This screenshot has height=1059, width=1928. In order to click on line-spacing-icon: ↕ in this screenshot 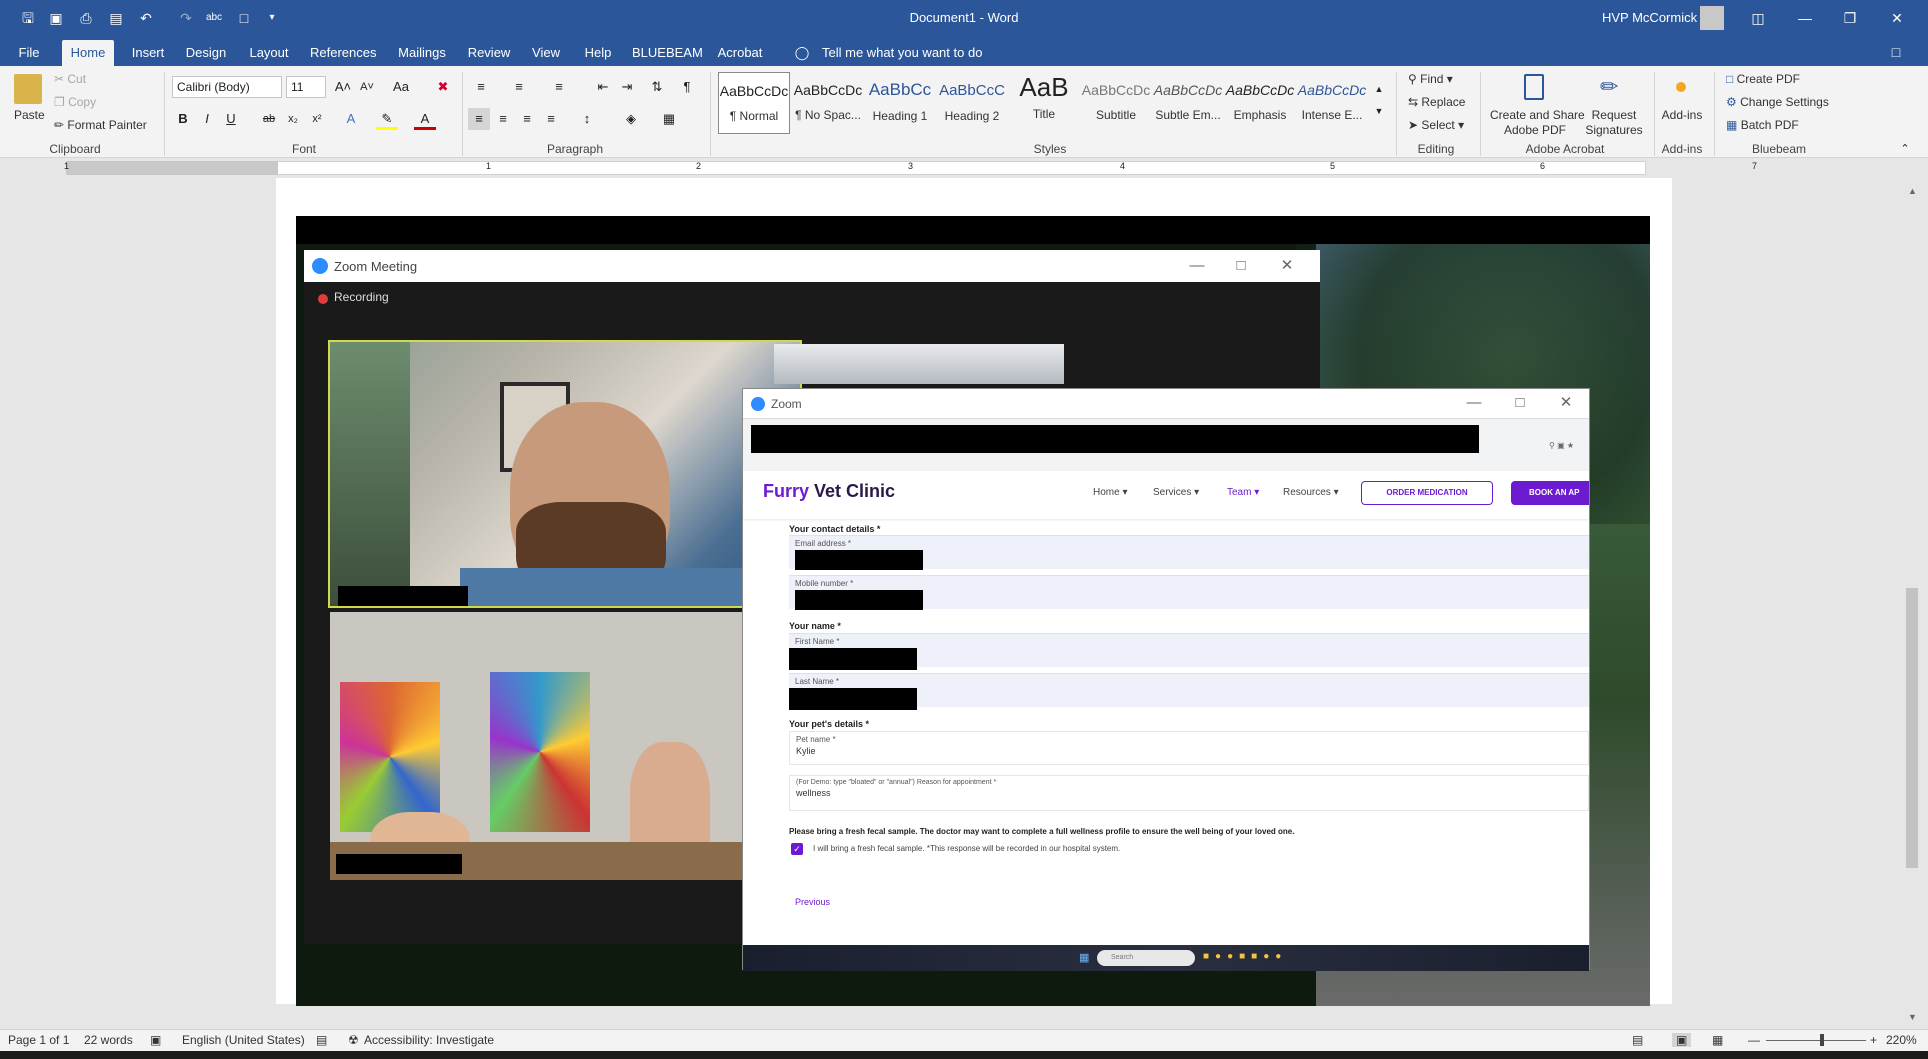, I will do `click(587, 119)`.